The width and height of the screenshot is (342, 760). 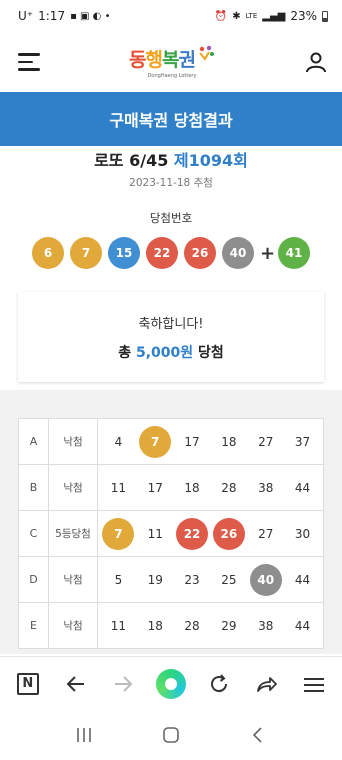 I want to click on prize-line: 총 5,000원 당첨, so click(x=171, y=352).